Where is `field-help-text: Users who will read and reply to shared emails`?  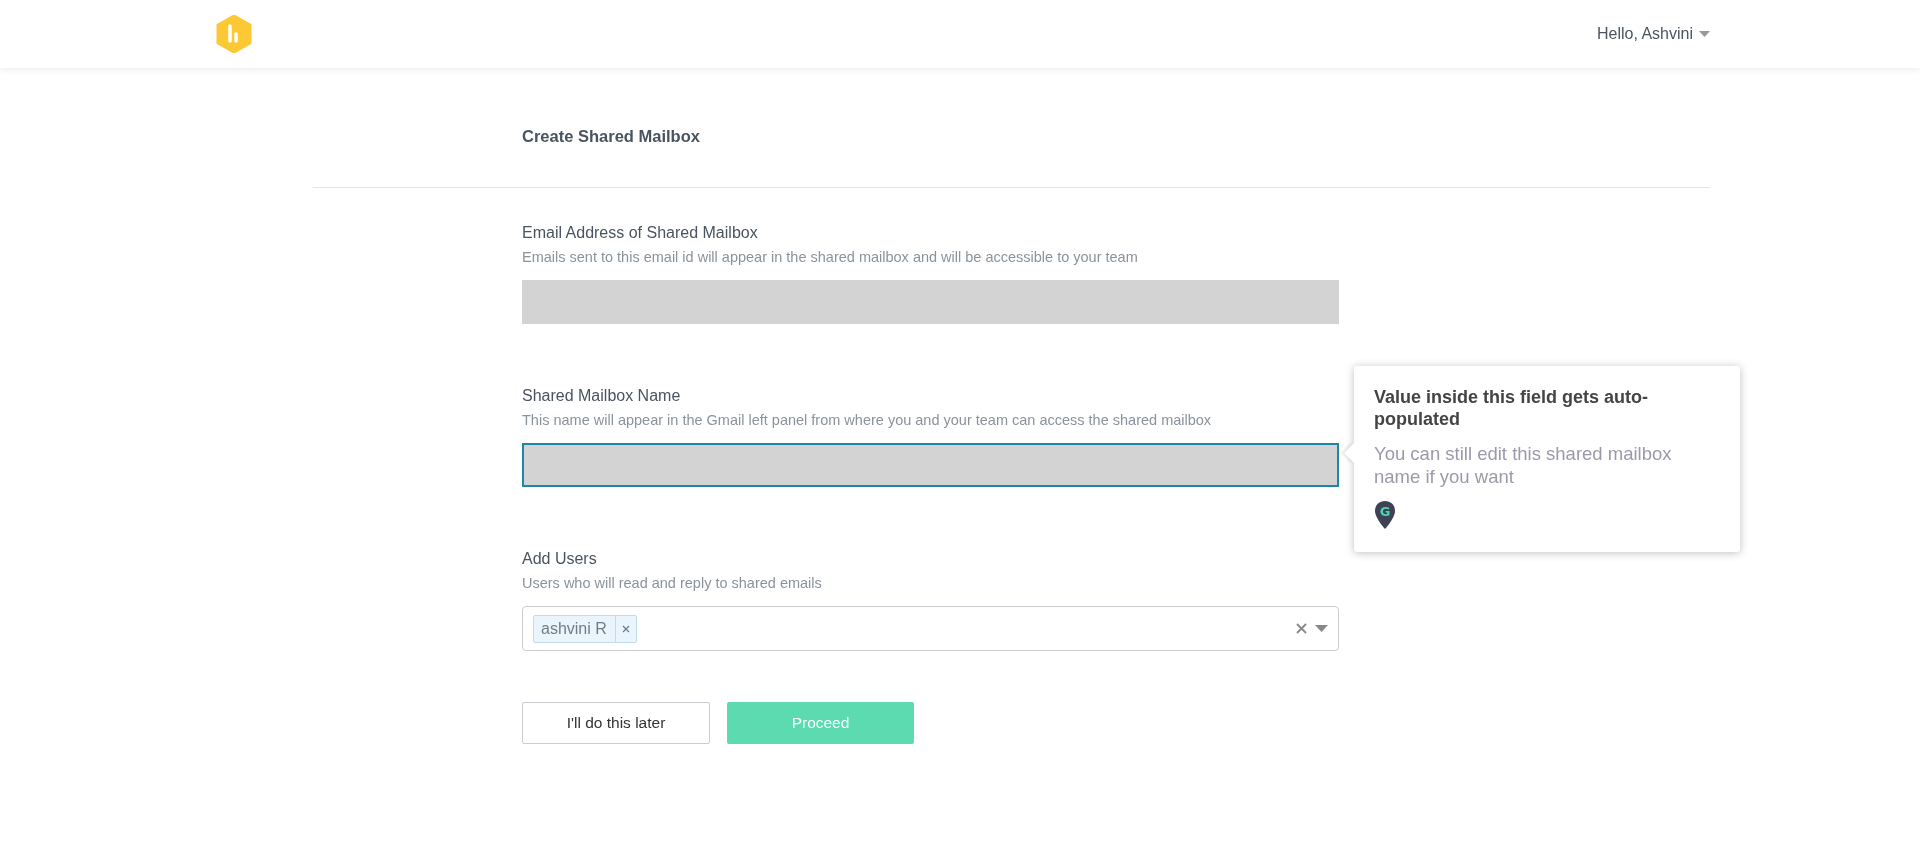 field-help-text: Users who will read and reply to shared emails is located at coordinates (672, 583).